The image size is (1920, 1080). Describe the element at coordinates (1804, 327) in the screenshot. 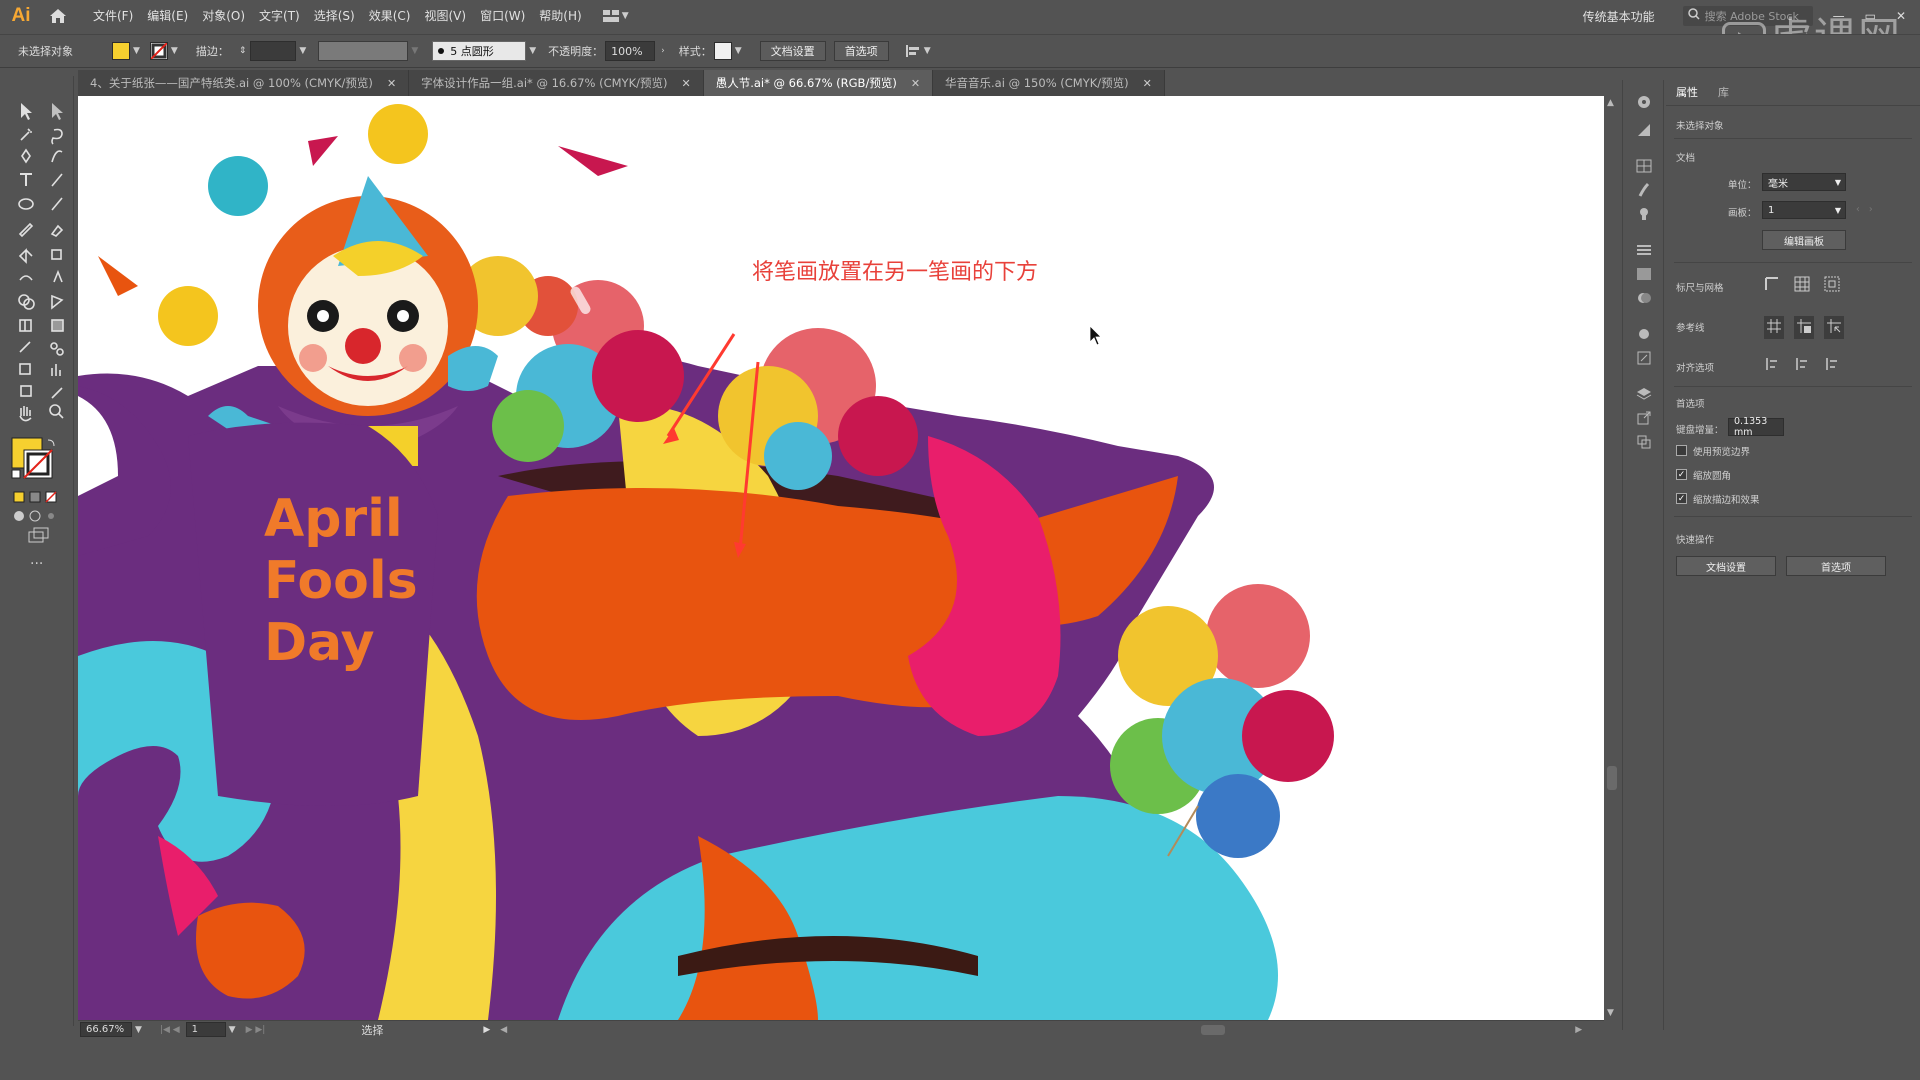

I see `lock-guides-icon` at that location.